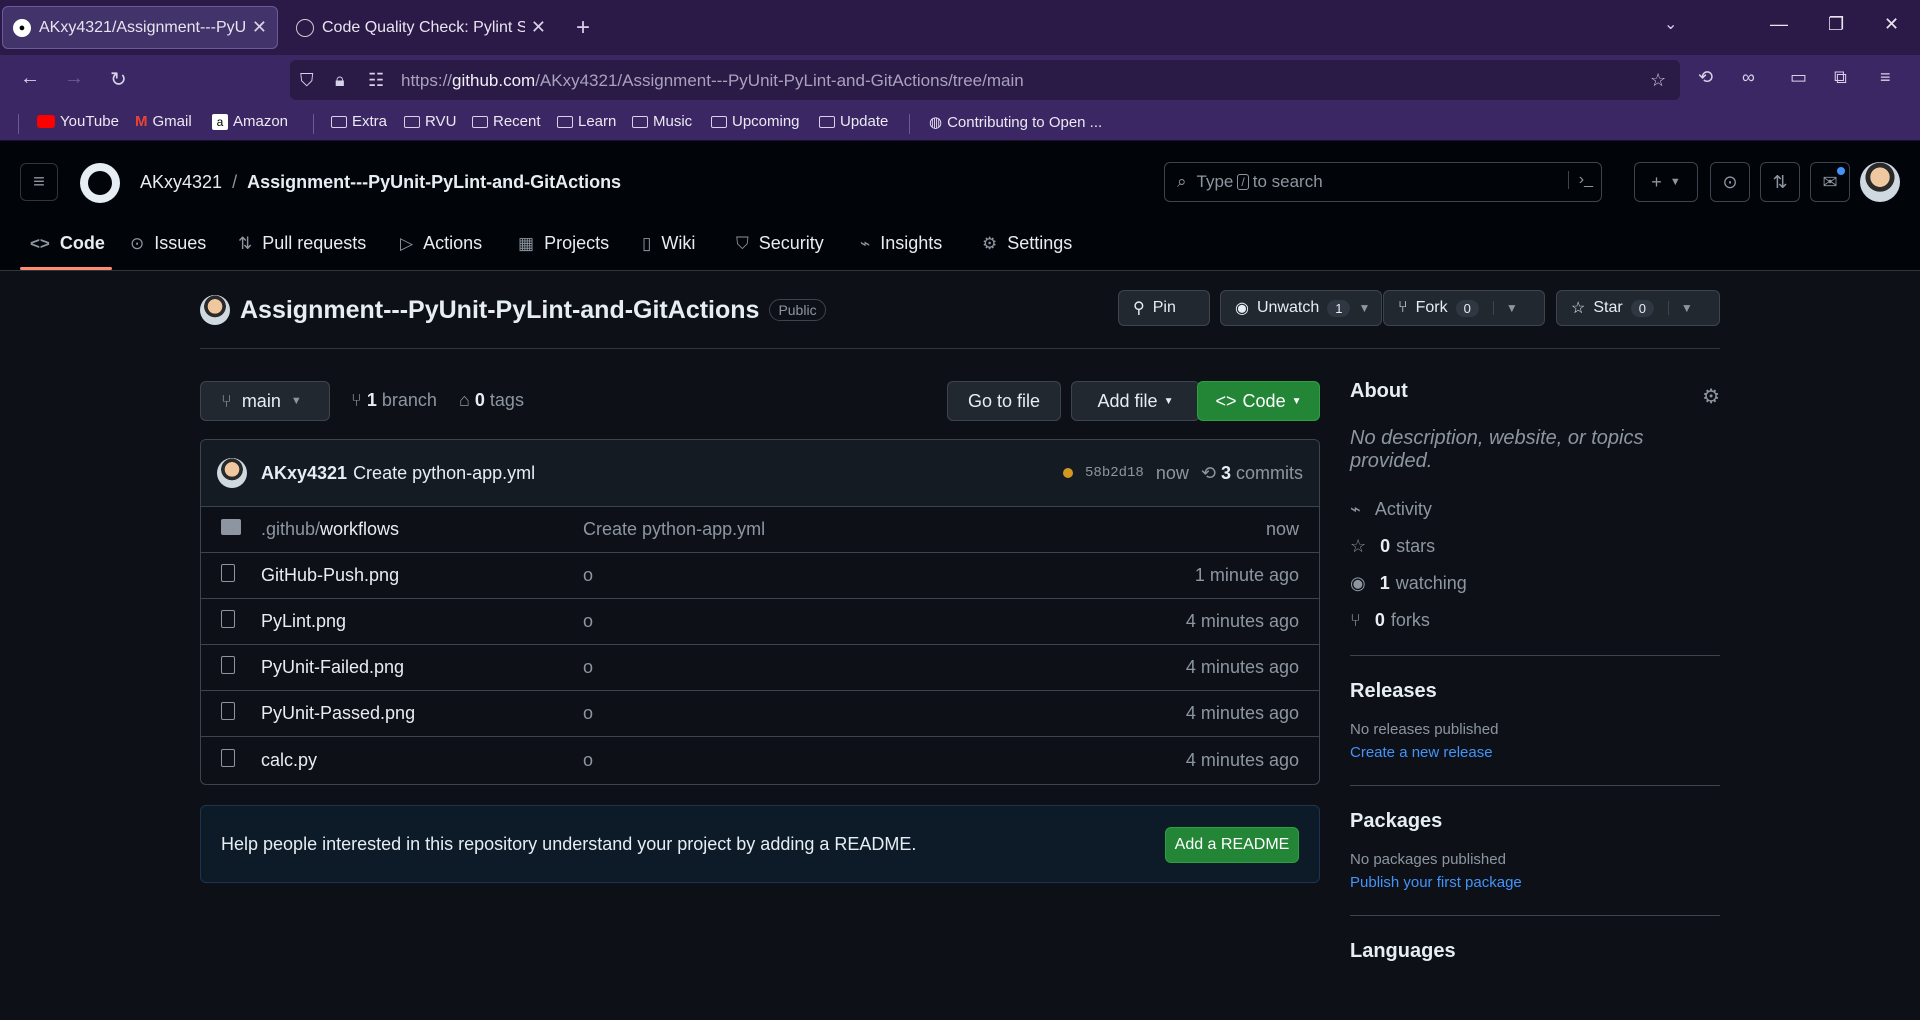 This screenshot has width=1920, height=1020. What do you see at coordinates (1638, 308) in the screenshot?
I see `star-button: ☆ Star 0 ▼` at bounding box center [1638, 308].